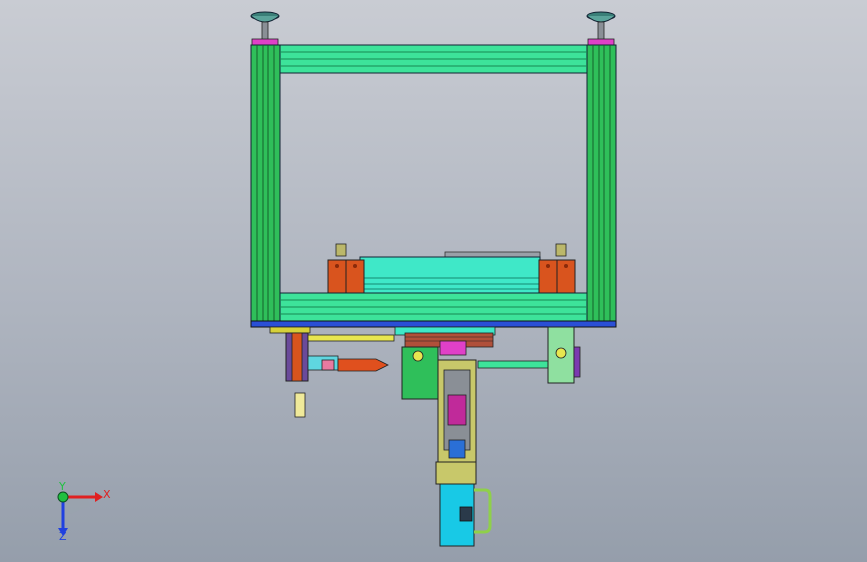 The width and height of the screenshot is (867, 562). What do you see at coordinates (601, 184) in the screenshot?
I see `frame-post-right` at bounding box center [601, 184].